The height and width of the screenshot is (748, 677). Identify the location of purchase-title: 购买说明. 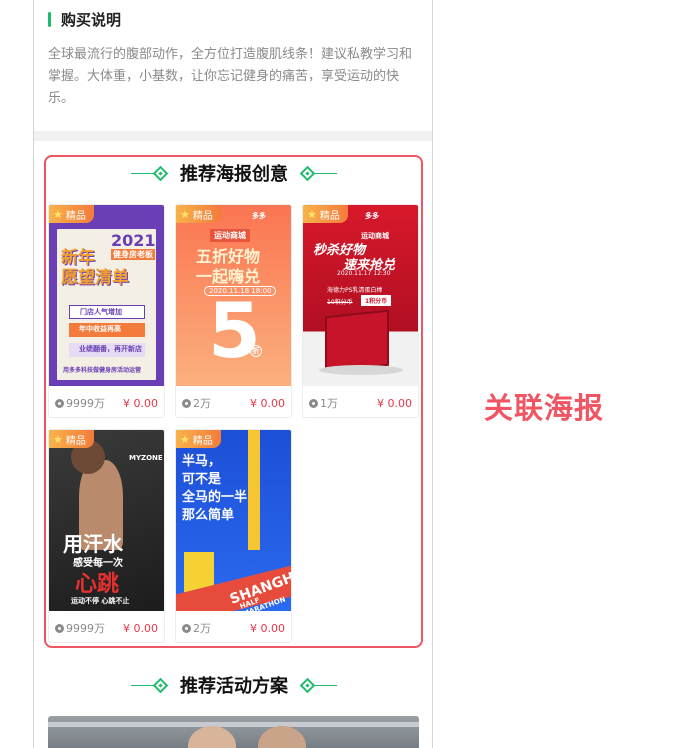
(91, 19).